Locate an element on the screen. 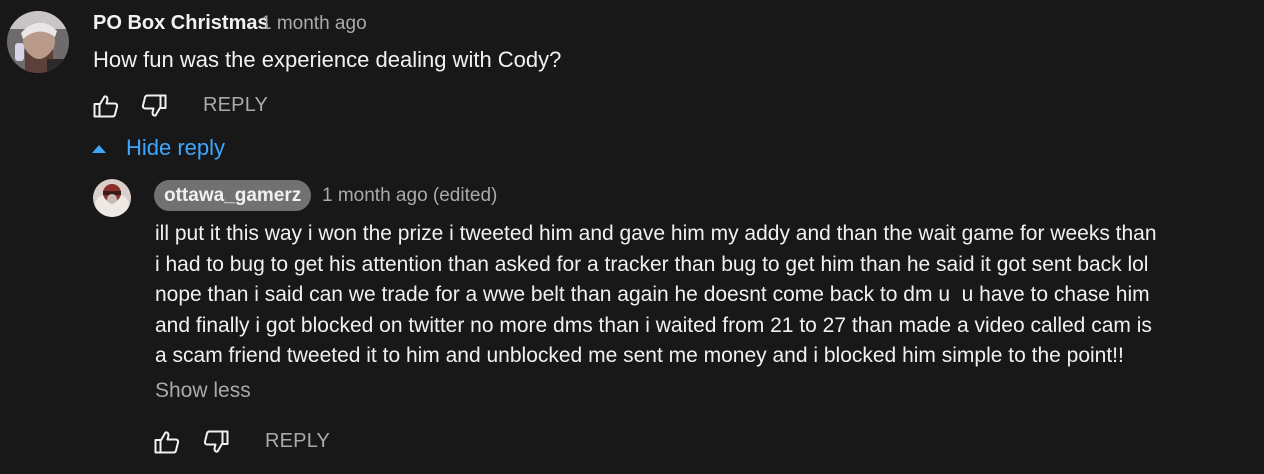 The image size is (1264, 474). reply-dislike-button is located at coordinates (216, 442).